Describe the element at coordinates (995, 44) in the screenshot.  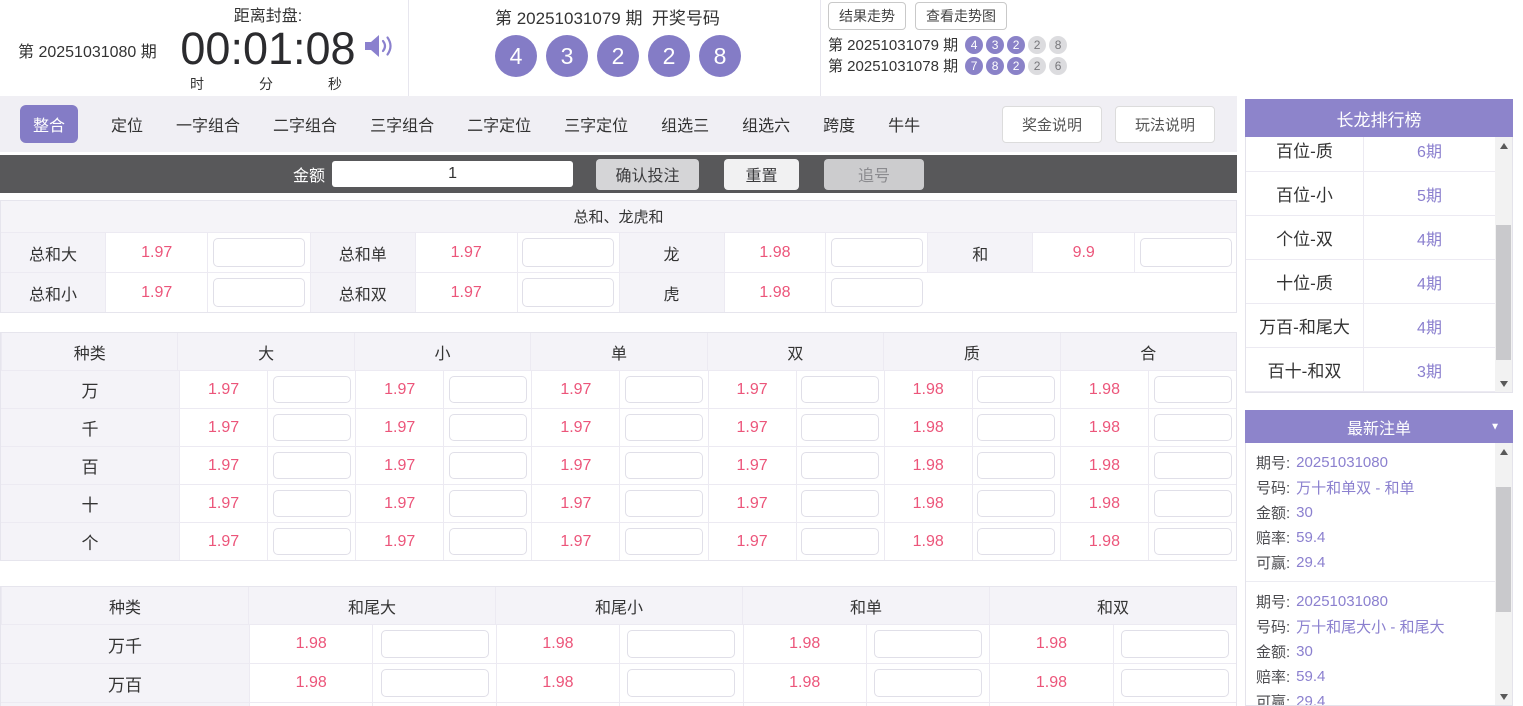
I see `mini-ball: 3` at that location.